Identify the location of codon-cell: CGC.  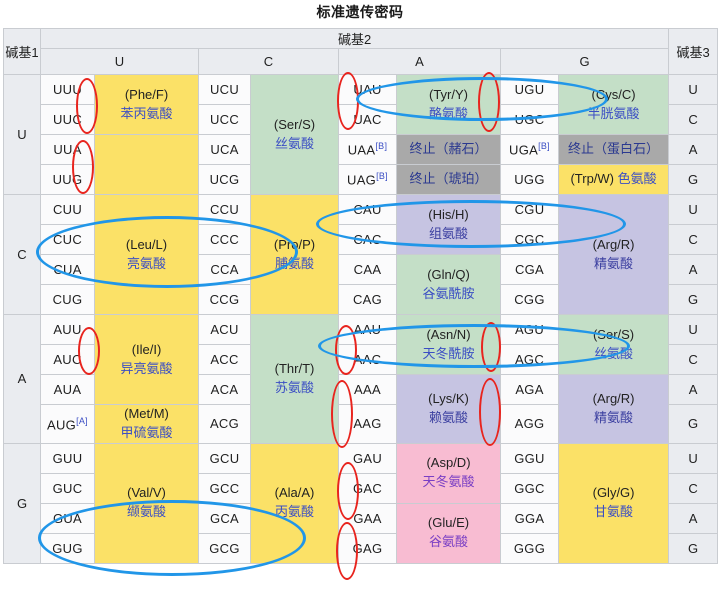
(529, 239).